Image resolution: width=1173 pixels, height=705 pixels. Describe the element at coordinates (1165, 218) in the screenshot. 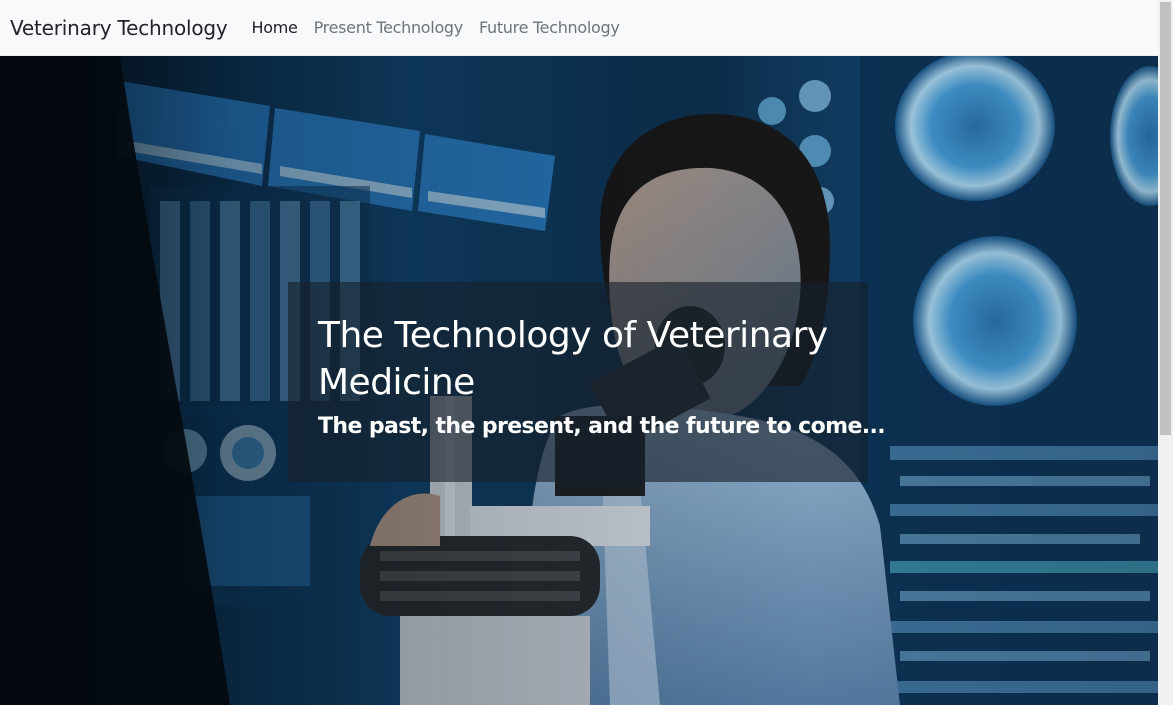

I see `scrollbar-thumb` at that location.